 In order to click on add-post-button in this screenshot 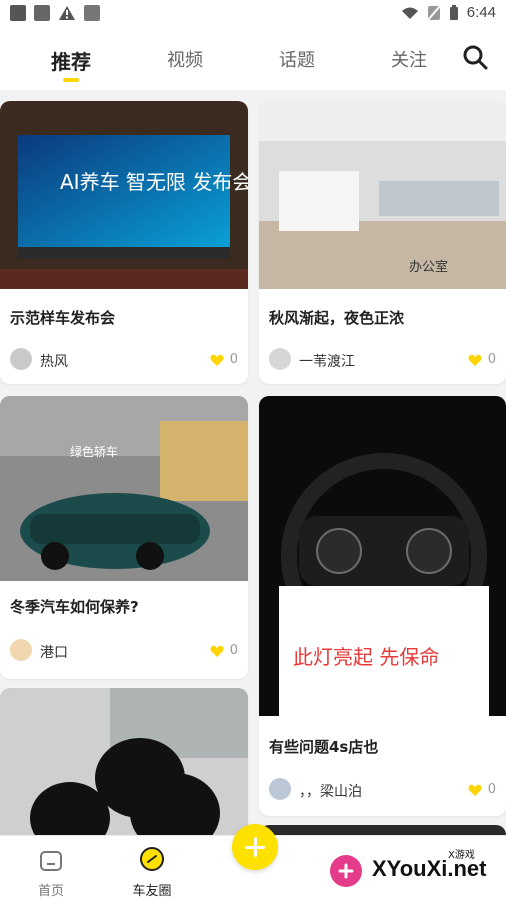, I will do `click(255, 847)`.